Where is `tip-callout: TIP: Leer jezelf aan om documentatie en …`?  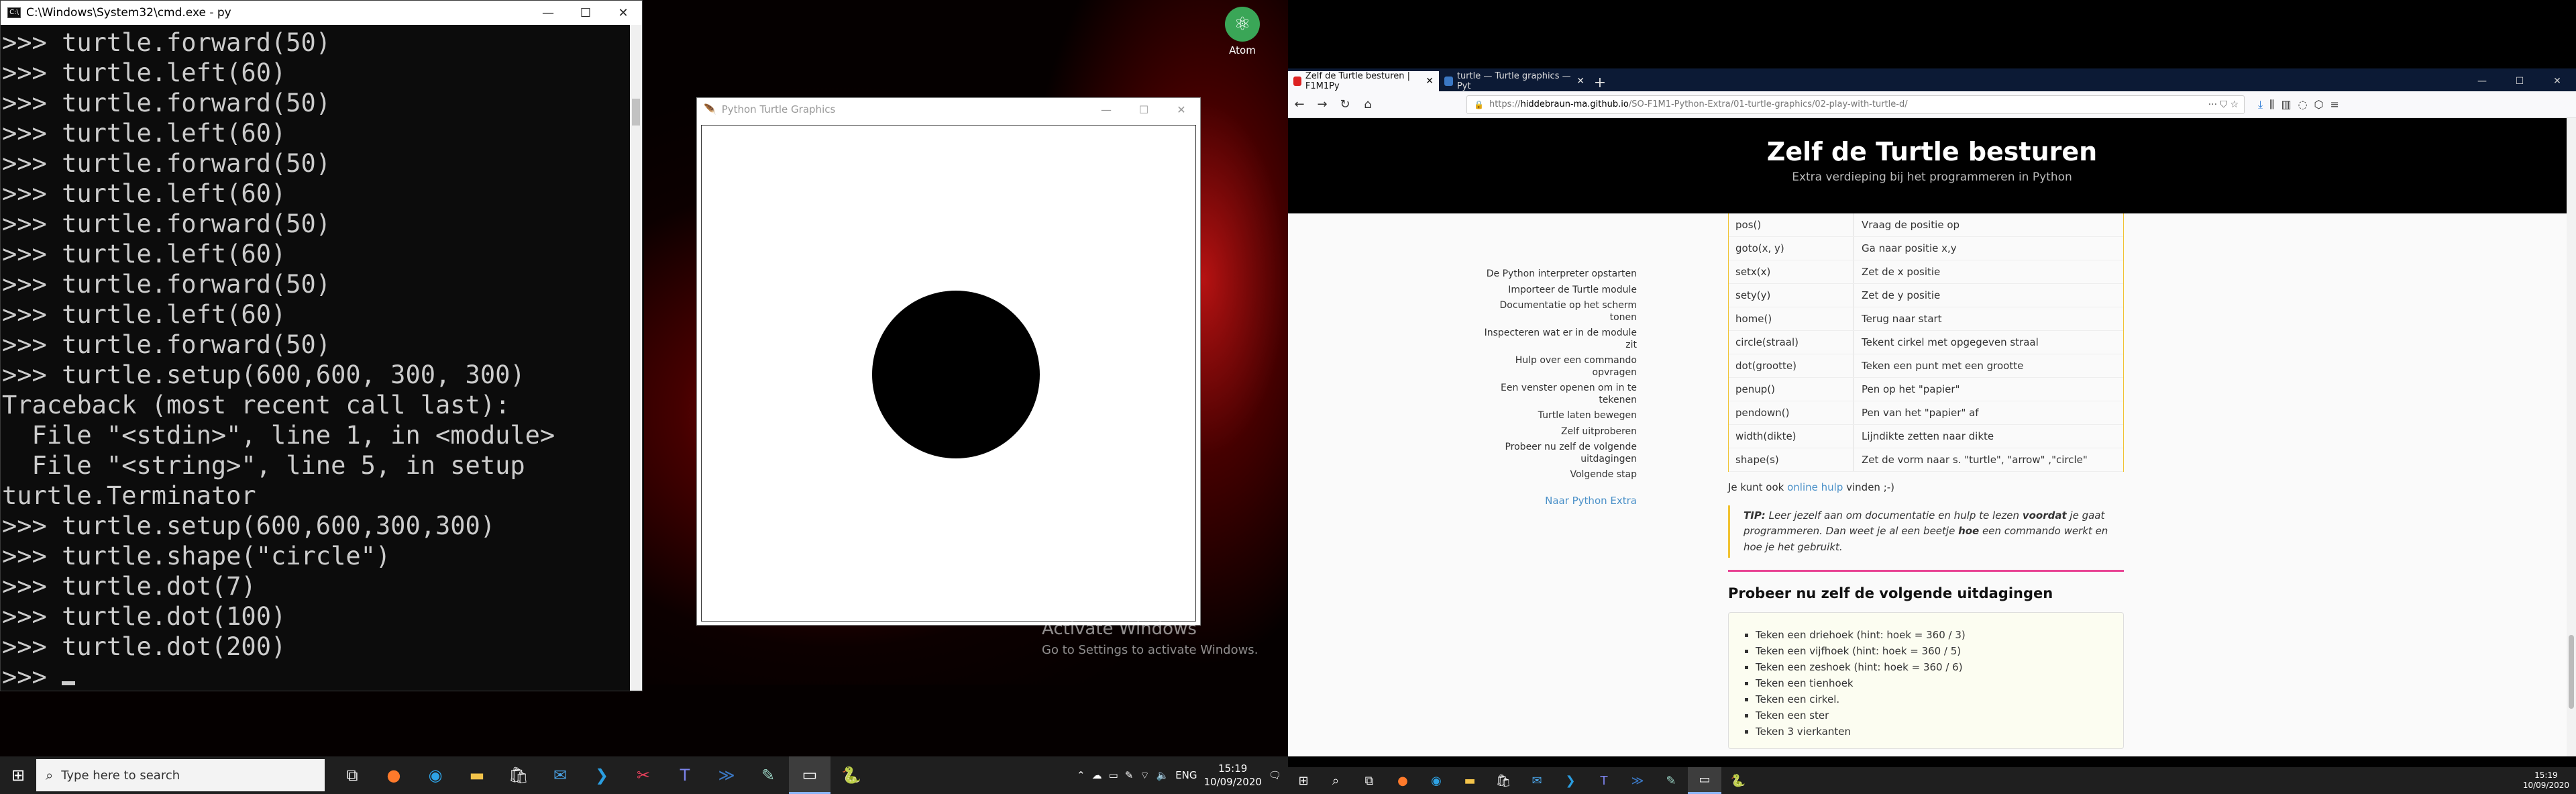
tip-callout: TIP: Leer jezelf aan om documentatie en … is located at coordinates (1926, 531).